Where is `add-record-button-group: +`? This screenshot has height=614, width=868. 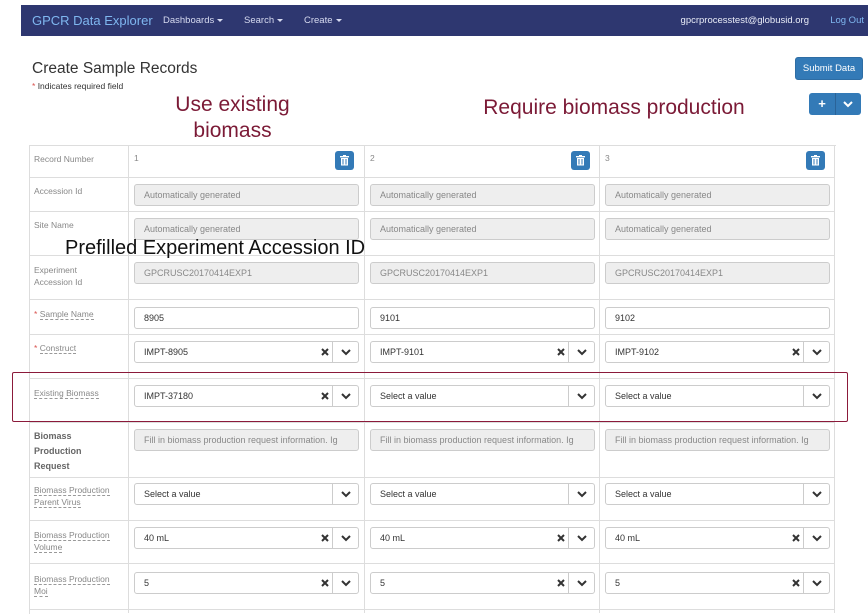
add-record-button-group: + is located at coordinates (835, 104).